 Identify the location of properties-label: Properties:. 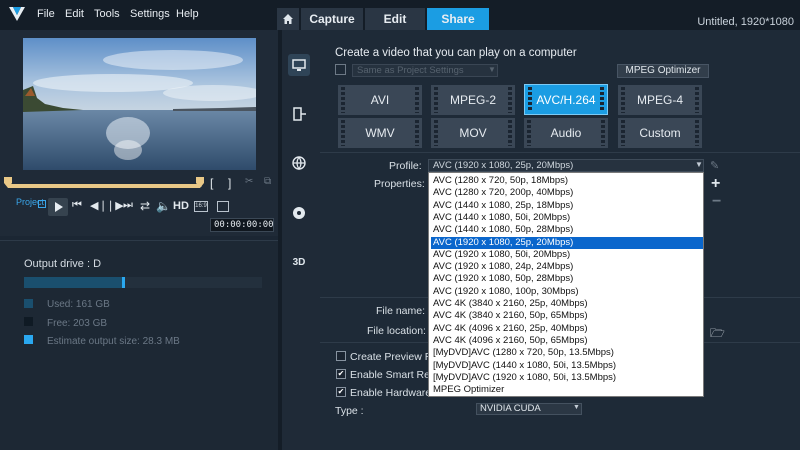
(399, 184).